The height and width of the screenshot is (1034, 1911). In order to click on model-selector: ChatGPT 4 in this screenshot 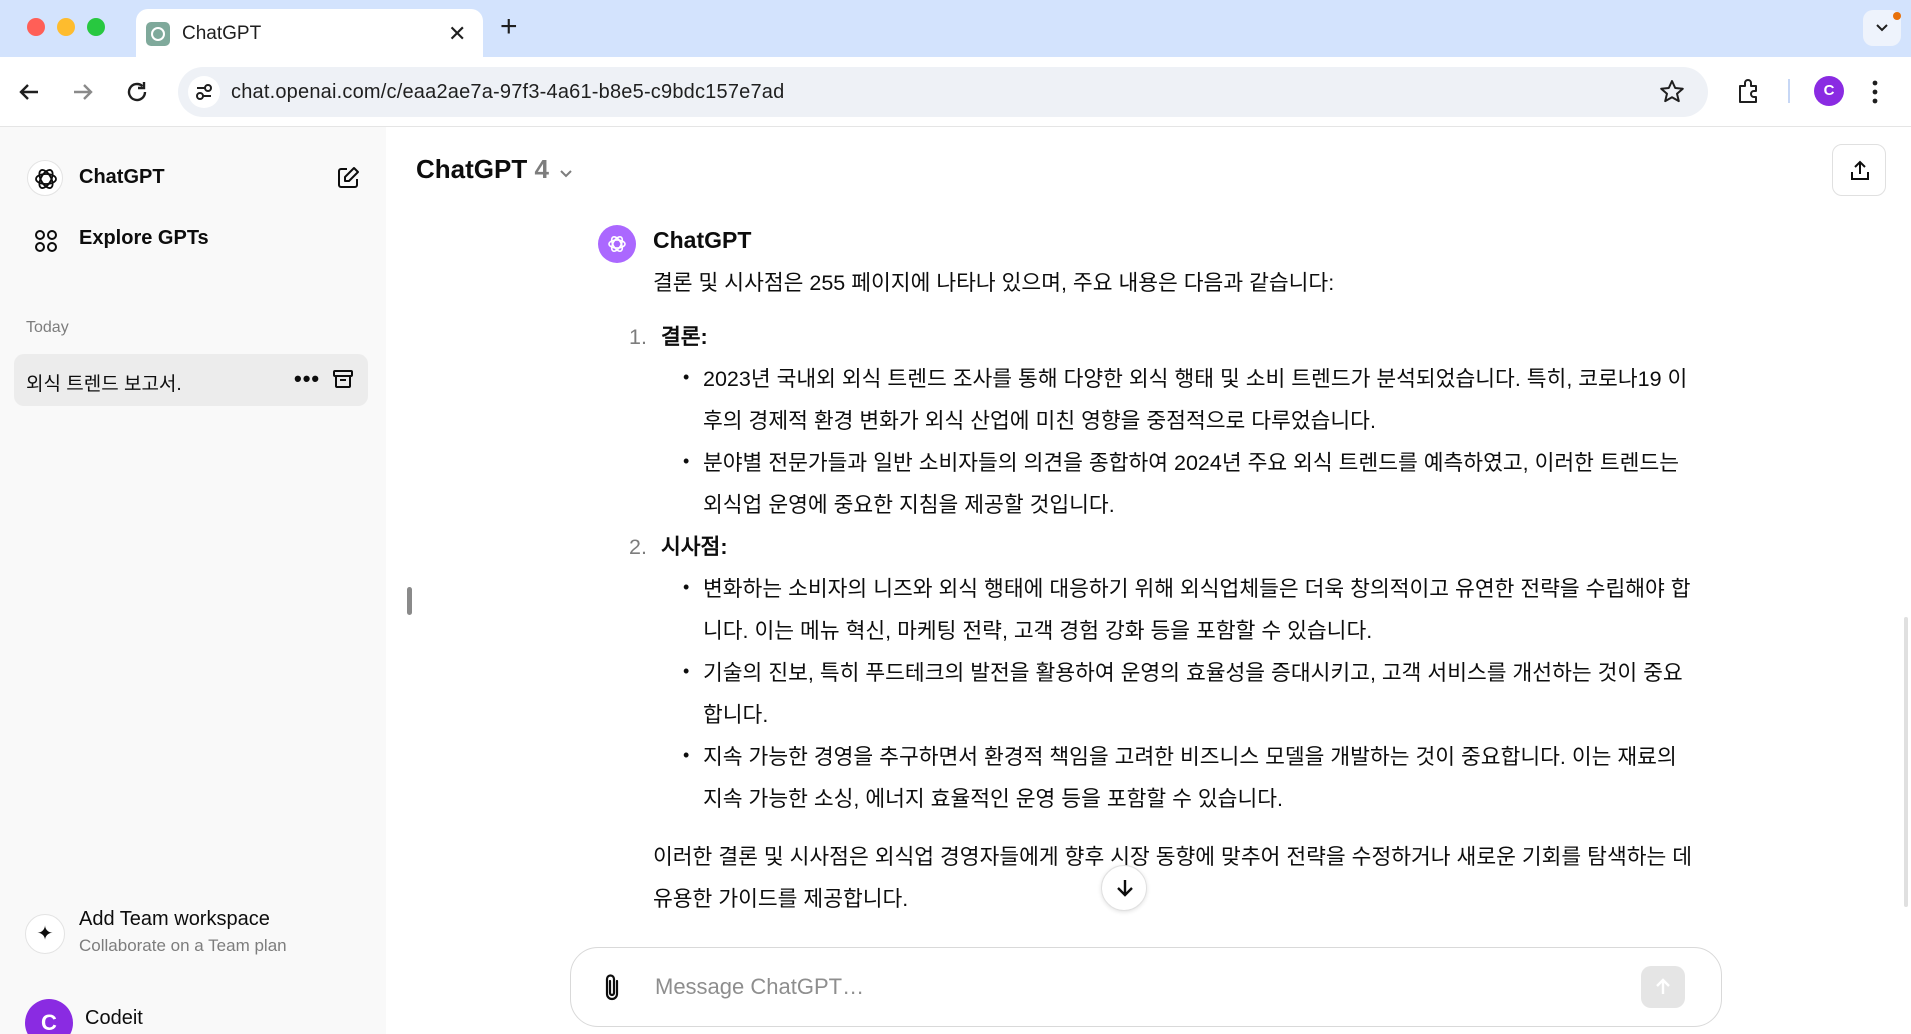, I will do `click(482, 169)`.